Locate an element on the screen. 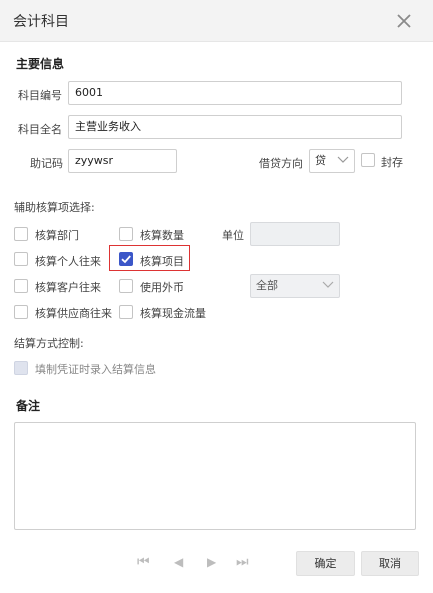 The image size is (433, 593). settlement-heading: 结算方式控制: is located at coordinates (49, 343).